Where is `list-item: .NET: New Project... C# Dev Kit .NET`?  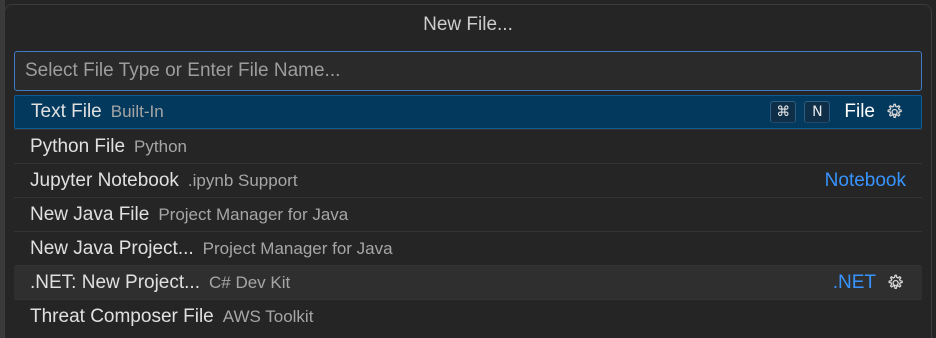
list-item: .NET: New Project... C# Dev Kit .NET is located at coordinates (468, 282).